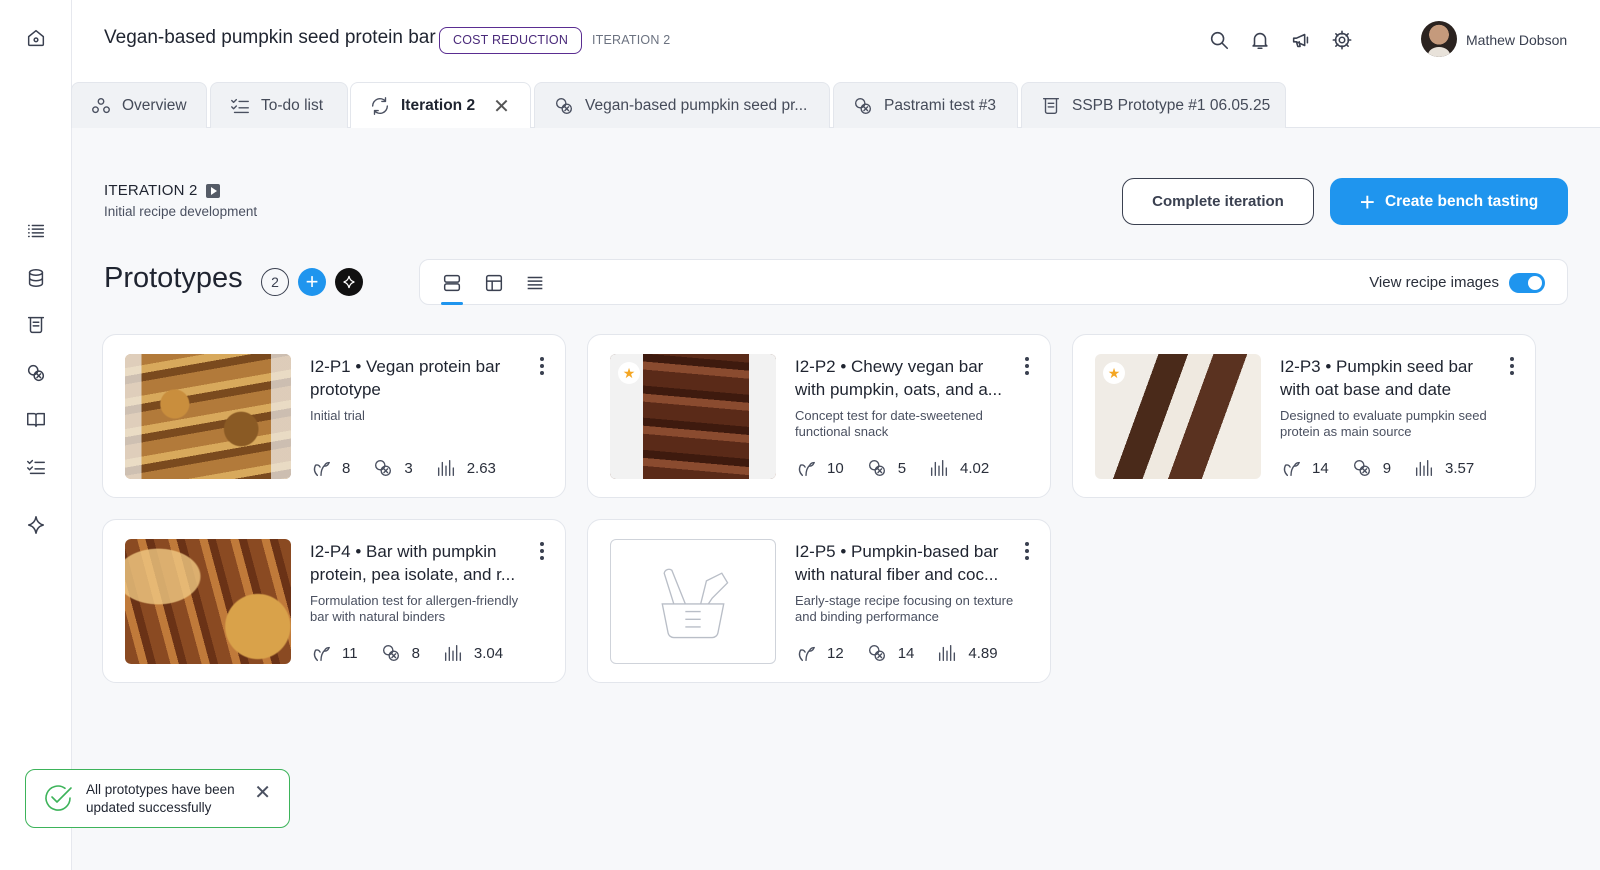 The height and width of the screenshot is (870, 1600). Describe the element at coordinates (36, 38) in the screenshot. I see `home-icon` at that location.